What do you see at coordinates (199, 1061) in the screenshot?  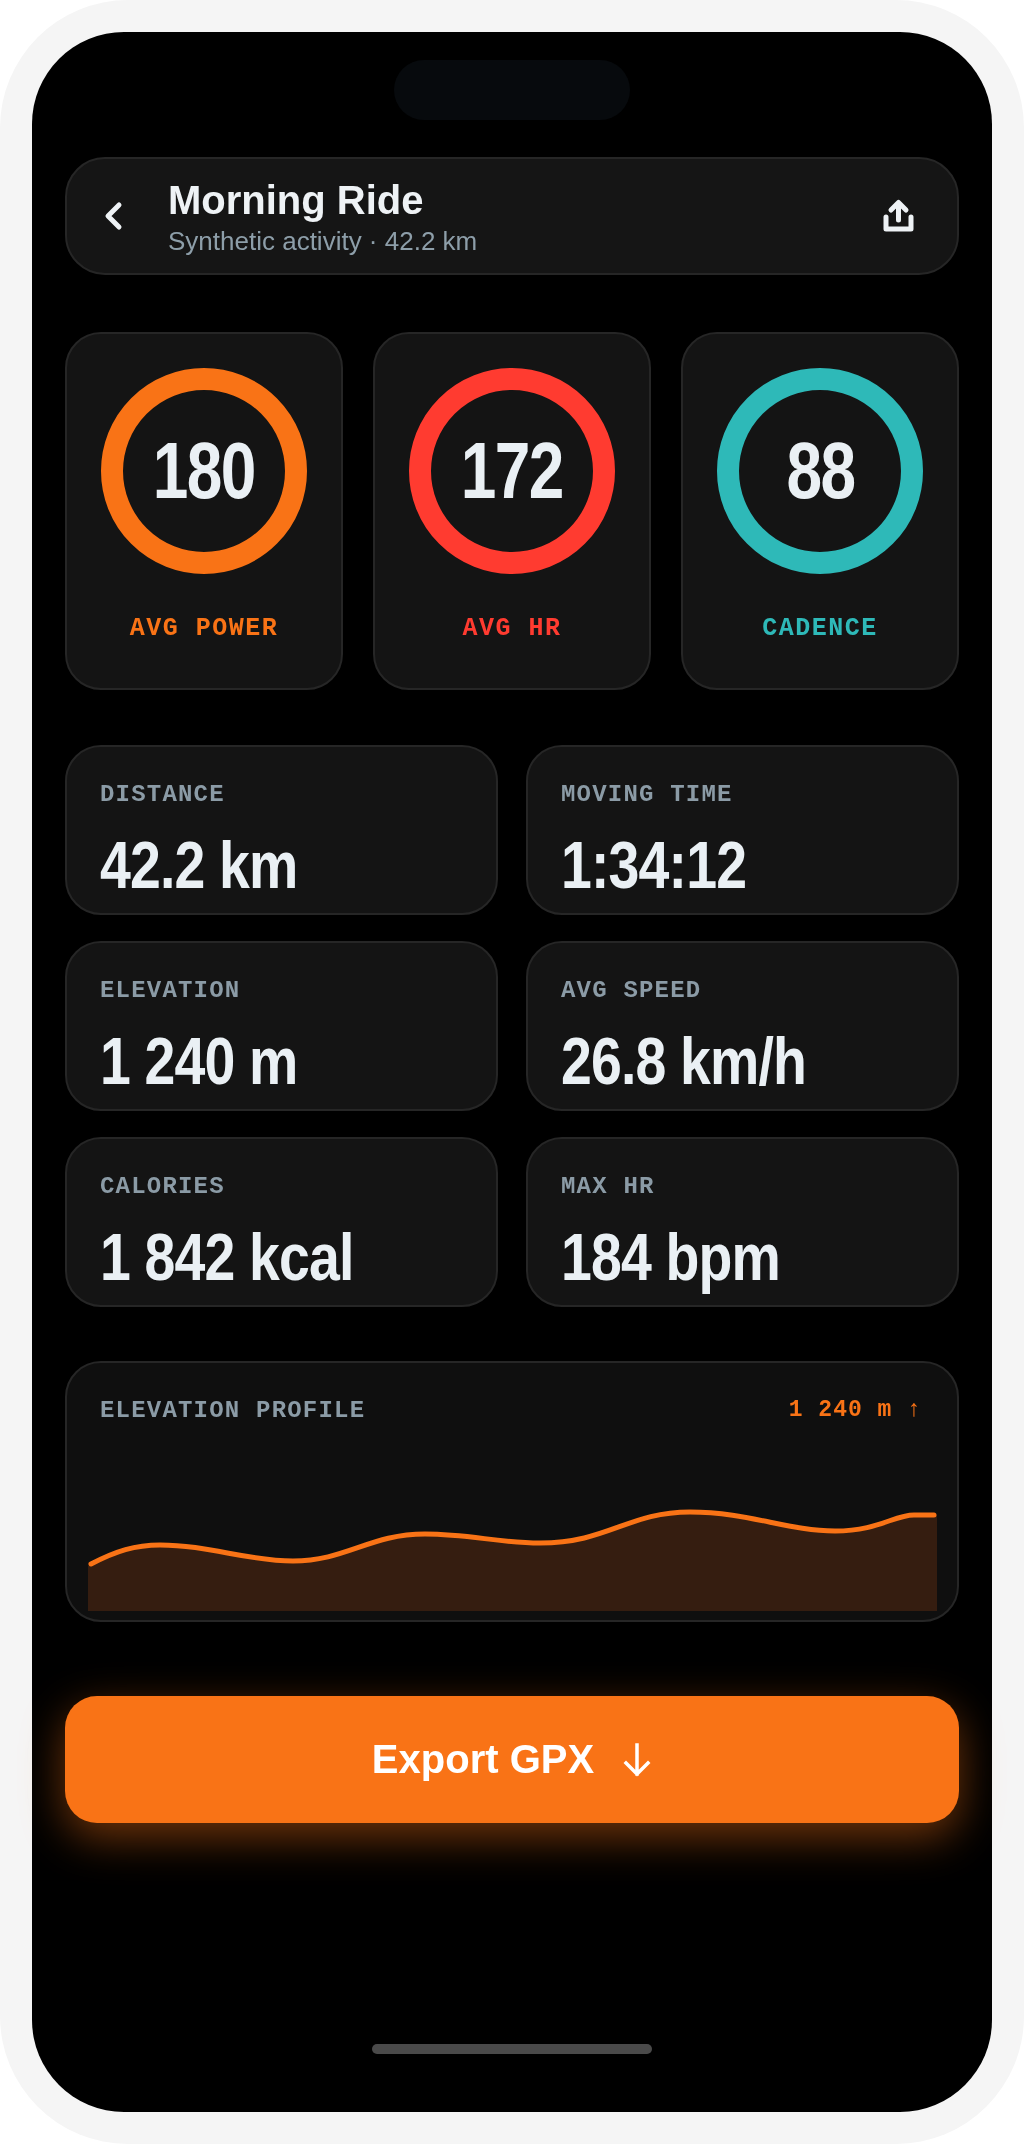 I see `stat-value: 1 240 m` at bounding box center [199, 1061].